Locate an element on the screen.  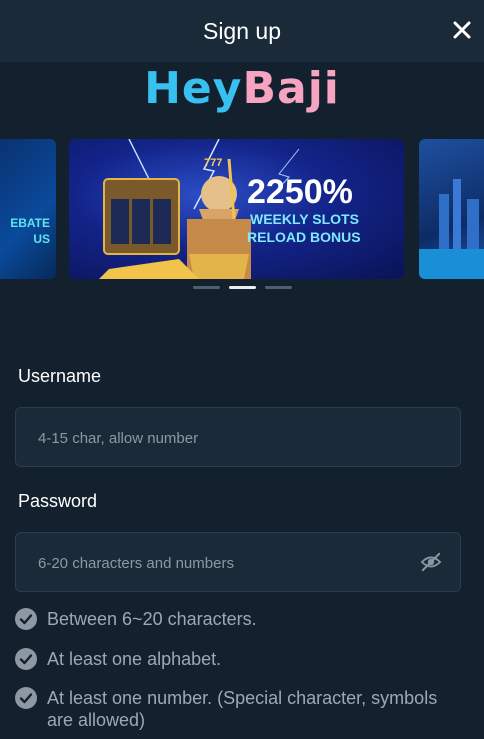
password-label: Password is located at coordinates (58, 501).